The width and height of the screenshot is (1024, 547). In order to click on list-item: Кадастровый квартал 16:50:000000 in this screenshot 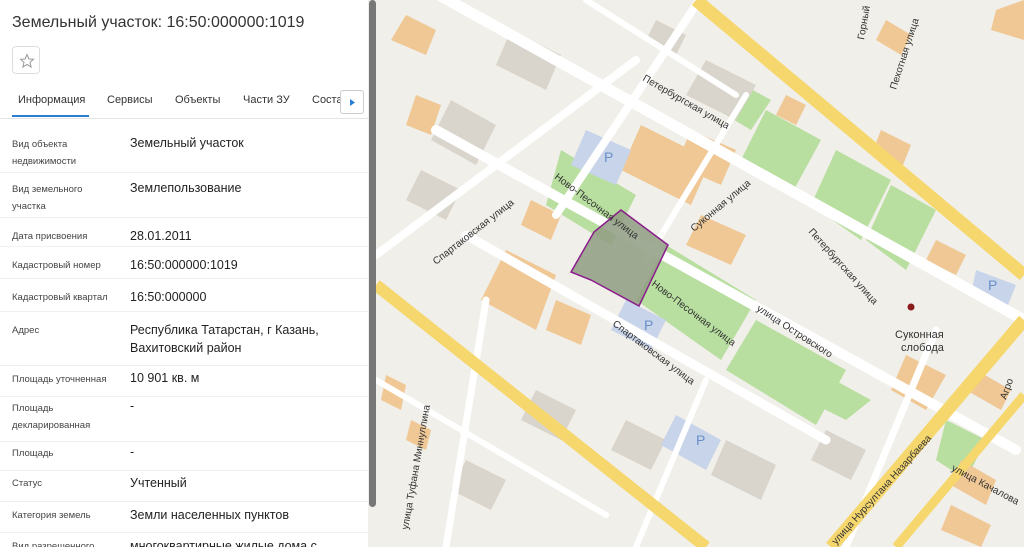, I will do `click(184, 295)`.